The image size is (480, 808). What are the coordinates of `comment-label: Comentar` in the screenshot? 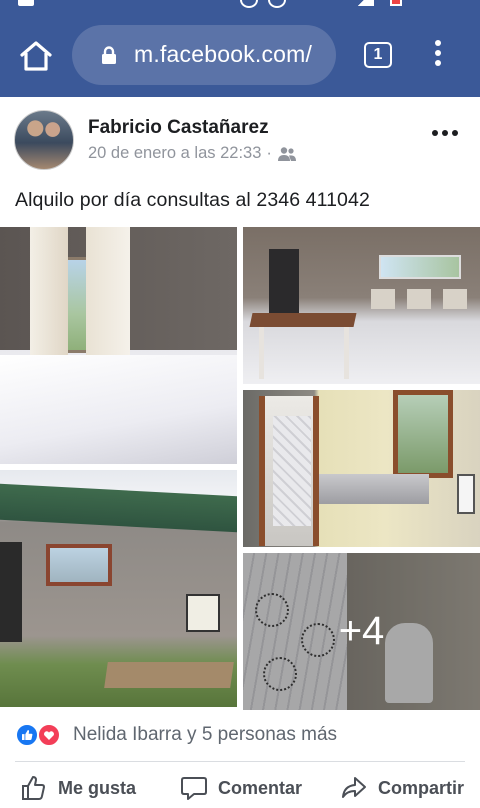 It's located at (260, 787).